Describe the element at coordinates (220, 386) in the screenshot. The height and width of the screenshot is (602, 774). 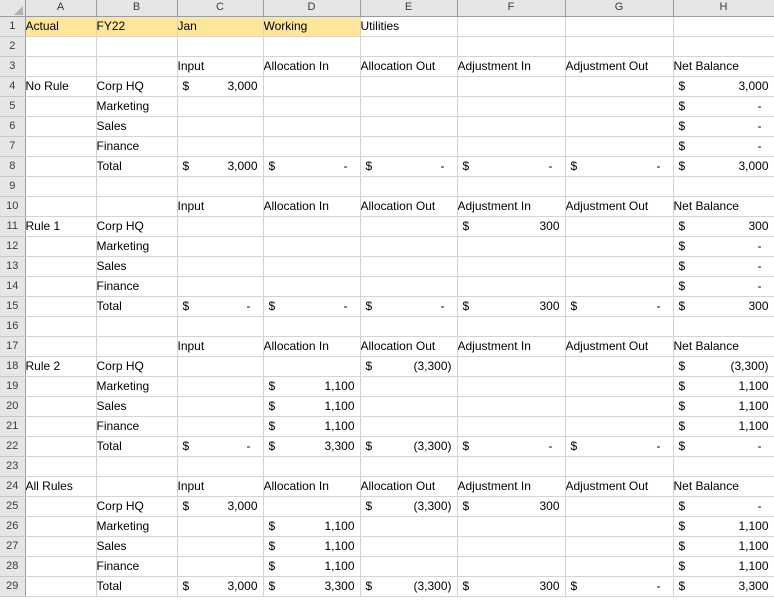
I see `cell-c19-input` at that location.